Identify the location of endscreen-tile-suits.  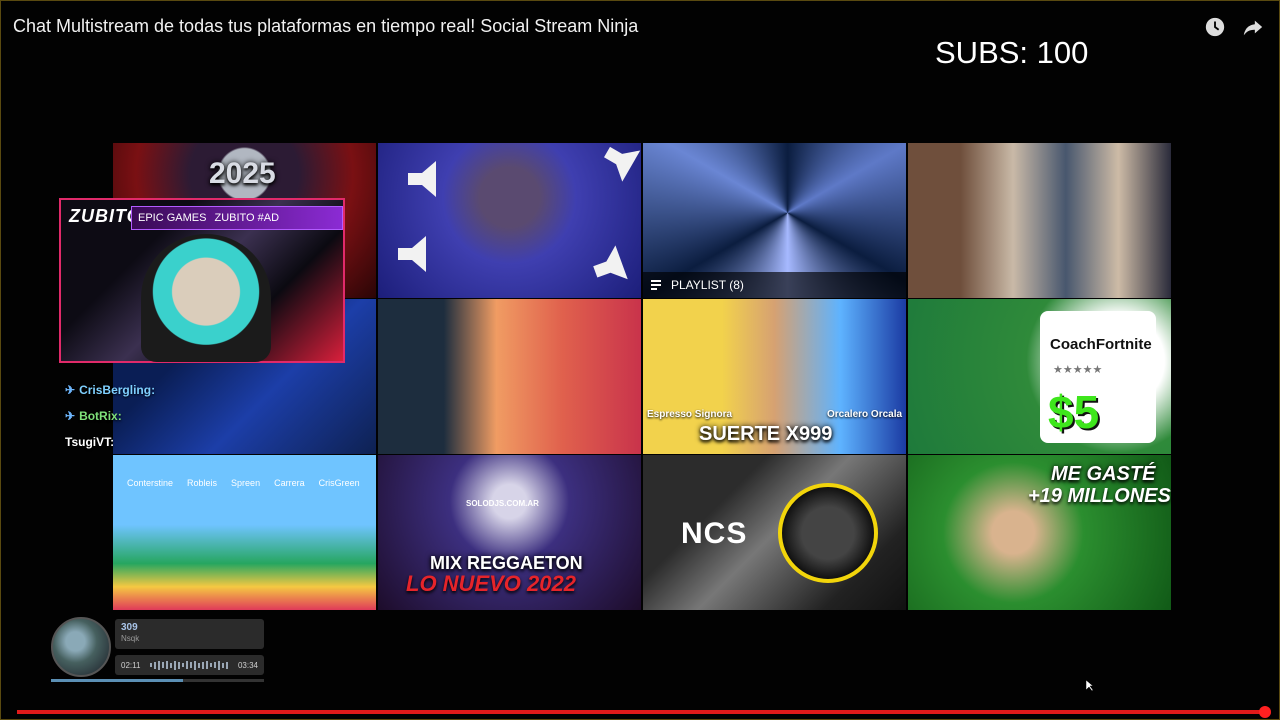
(1039, 220).